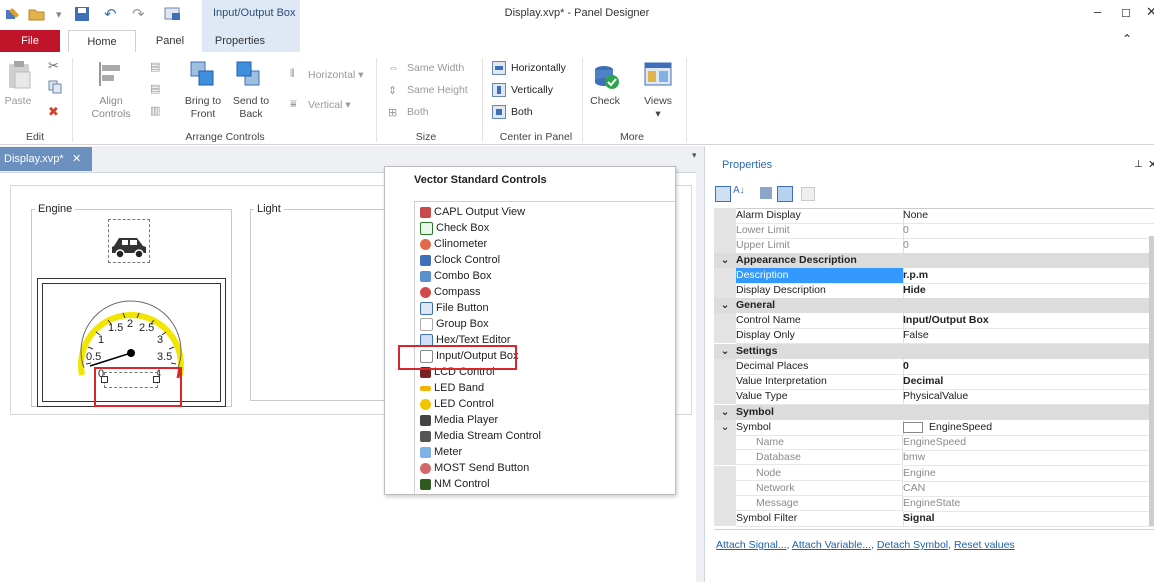 The width and height of the screenshot is (1154, 582). I want to click on toolbox-item-capl-output-view: CAPL Output View, so click(472, 212).